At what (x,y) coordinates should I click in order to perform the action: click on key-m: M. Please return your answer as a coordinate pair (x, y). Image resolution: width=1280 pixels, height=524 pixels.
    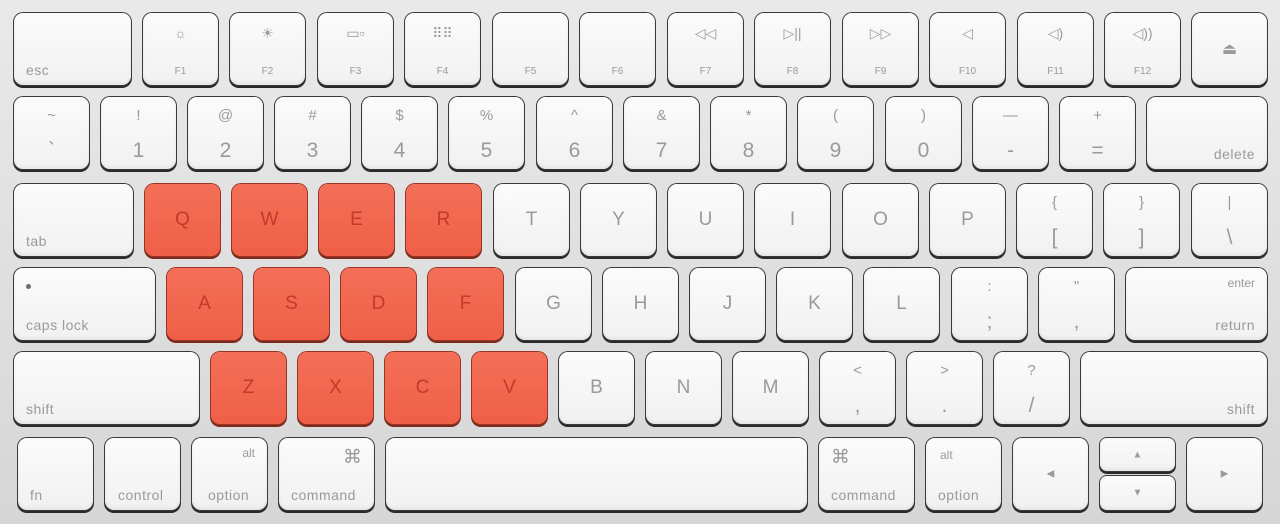
    Looking at the image, I should click on (770, 388).